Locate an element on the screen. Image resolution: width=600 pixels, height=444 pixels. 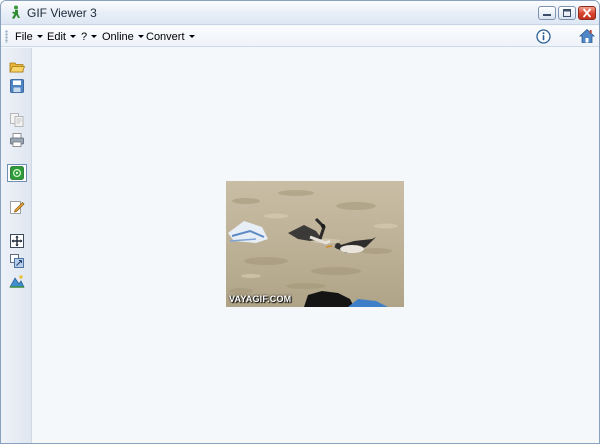
open-button is located at coordinates (17, 67).